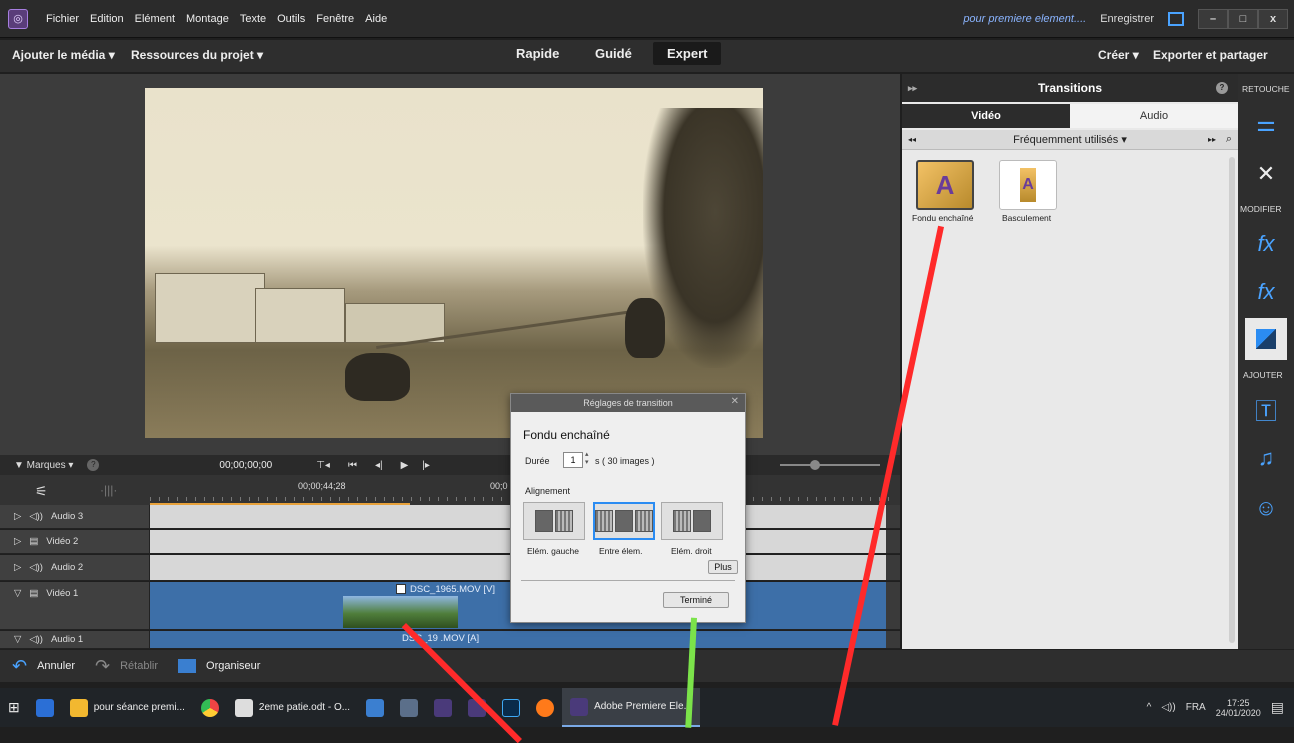 The image size is (1294, 743). What do you see at coordinates (518, 639) in the screenshot?
I see `track-lane` at bounding box center [518, 639].